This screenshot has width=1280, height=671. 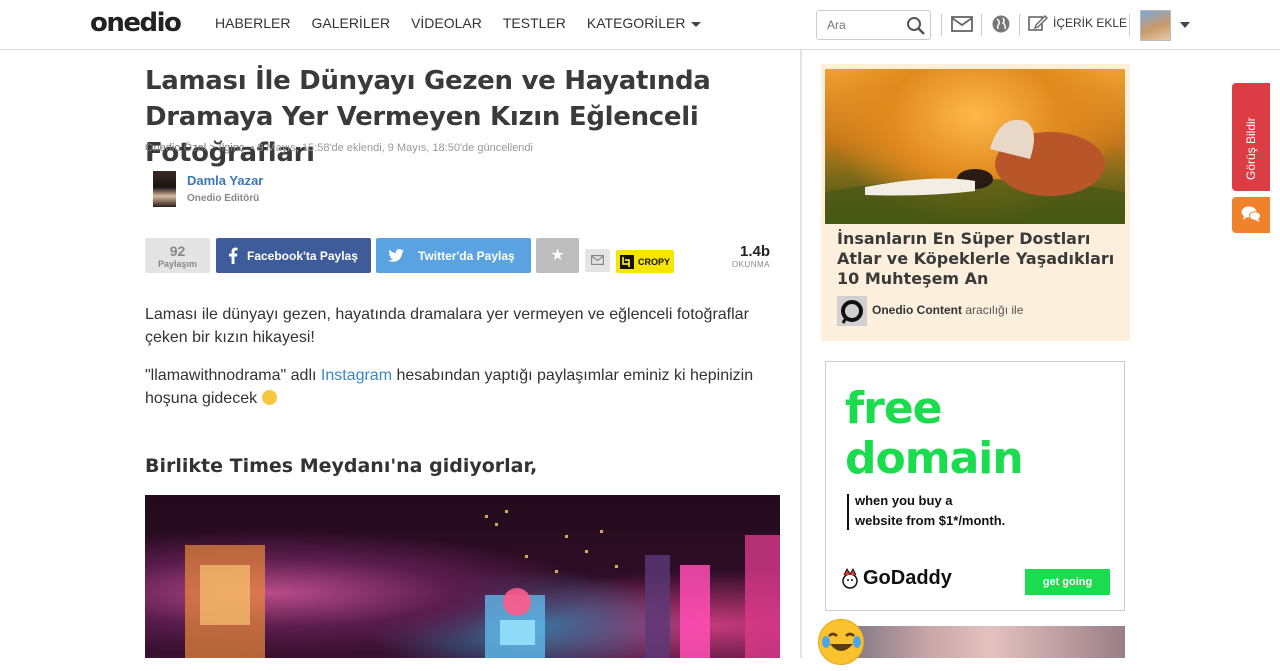 I want to click on feedback-button: Görüş Bildir, so click(x=1251, y=137).